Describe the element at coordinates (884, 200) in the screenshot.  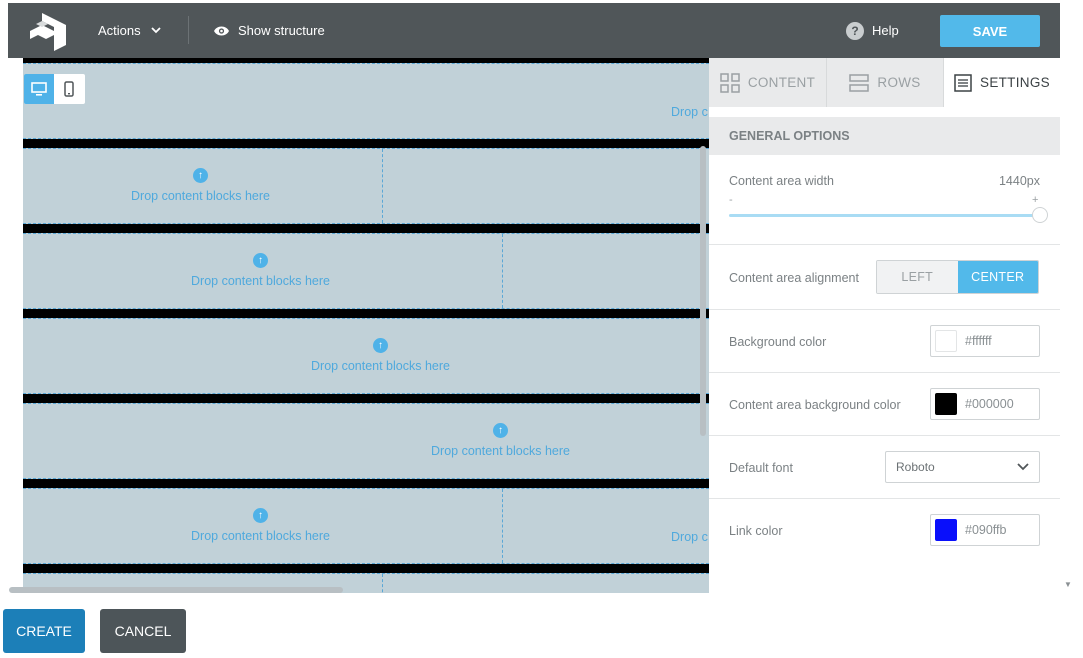
I see `content-width-option: Content area width 1440px - +` at that location.